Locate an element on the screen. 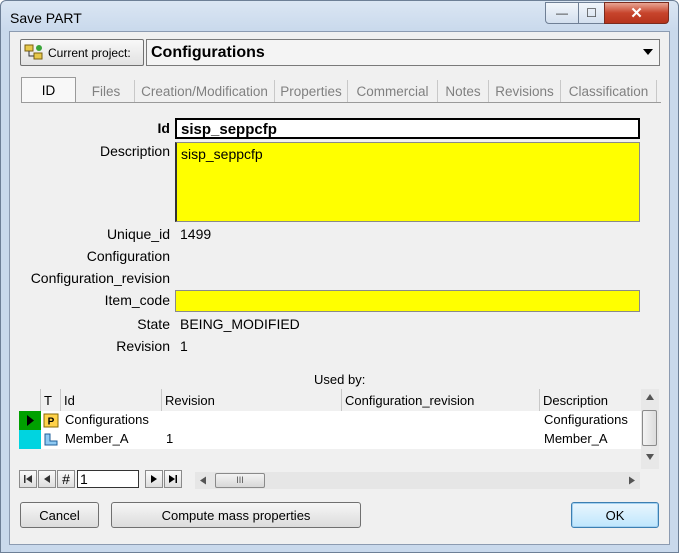 The height and width of the screenshot is (553, 679). window-title: Save PART is located at coordinates (46, 18).